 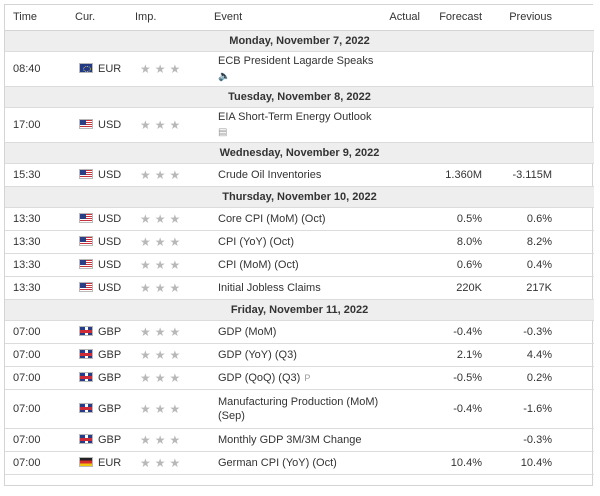 I want to click on event-time: 13:30, so click(x=36, y=265).